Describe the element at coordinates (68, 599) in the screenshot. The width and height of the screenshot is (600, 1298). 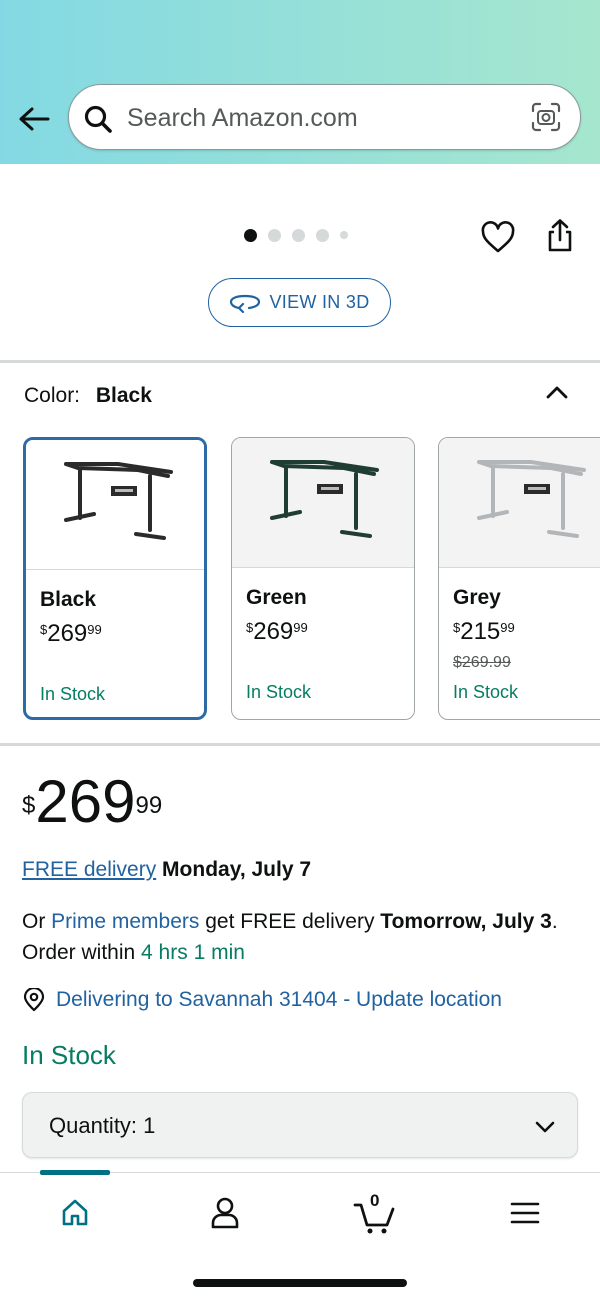
I see `swatch-name: Black` at that location.